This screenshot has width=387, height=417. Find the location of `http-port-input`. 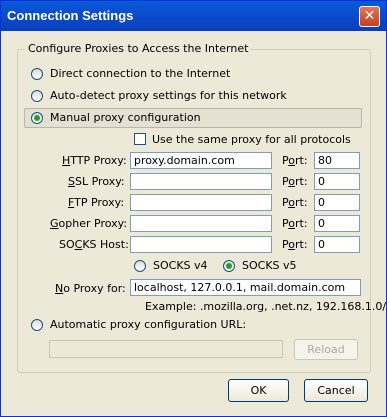

http-port-input is located at coordinates (337, 160).